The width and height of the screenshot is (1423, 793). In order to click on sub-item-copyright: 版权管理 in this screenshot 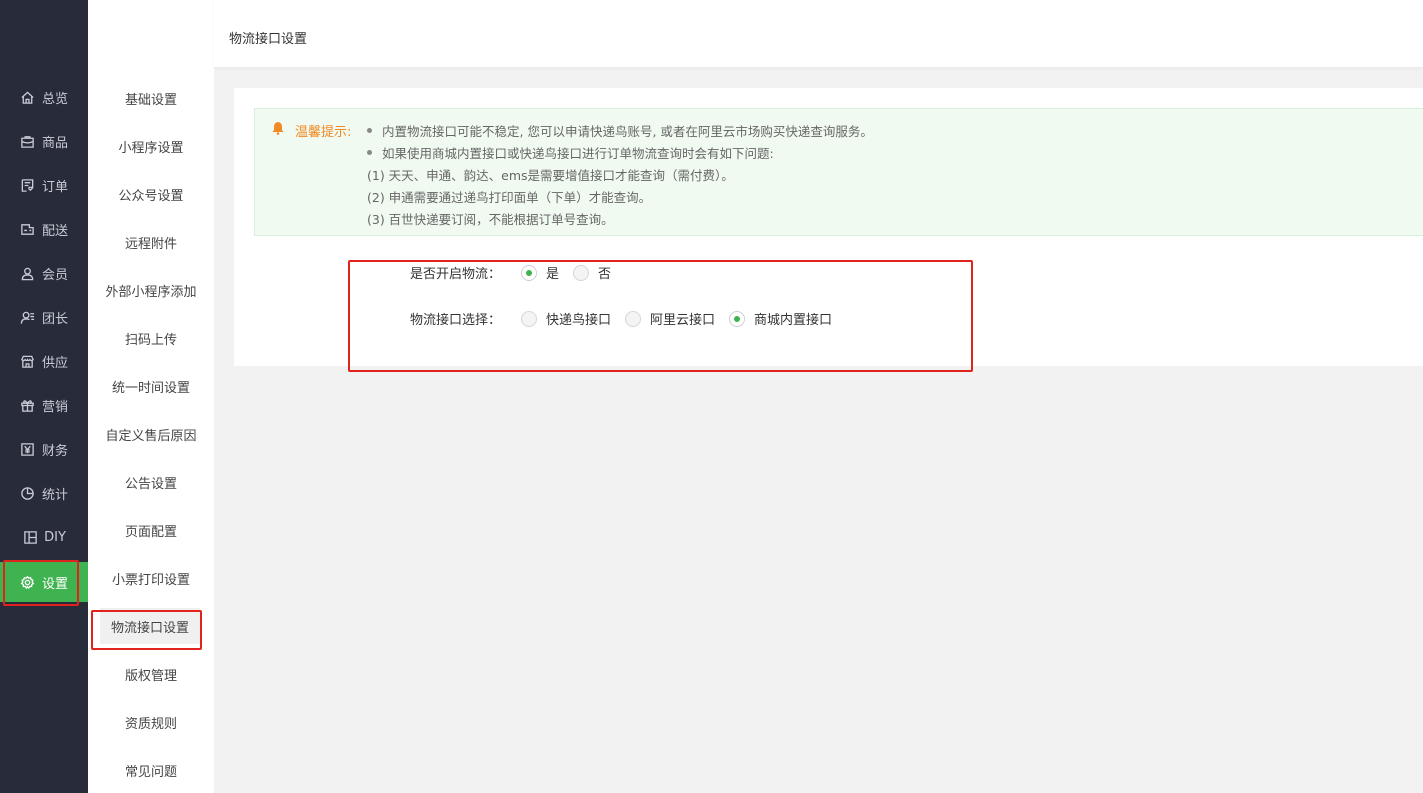, I will do `click(151, 674)`.